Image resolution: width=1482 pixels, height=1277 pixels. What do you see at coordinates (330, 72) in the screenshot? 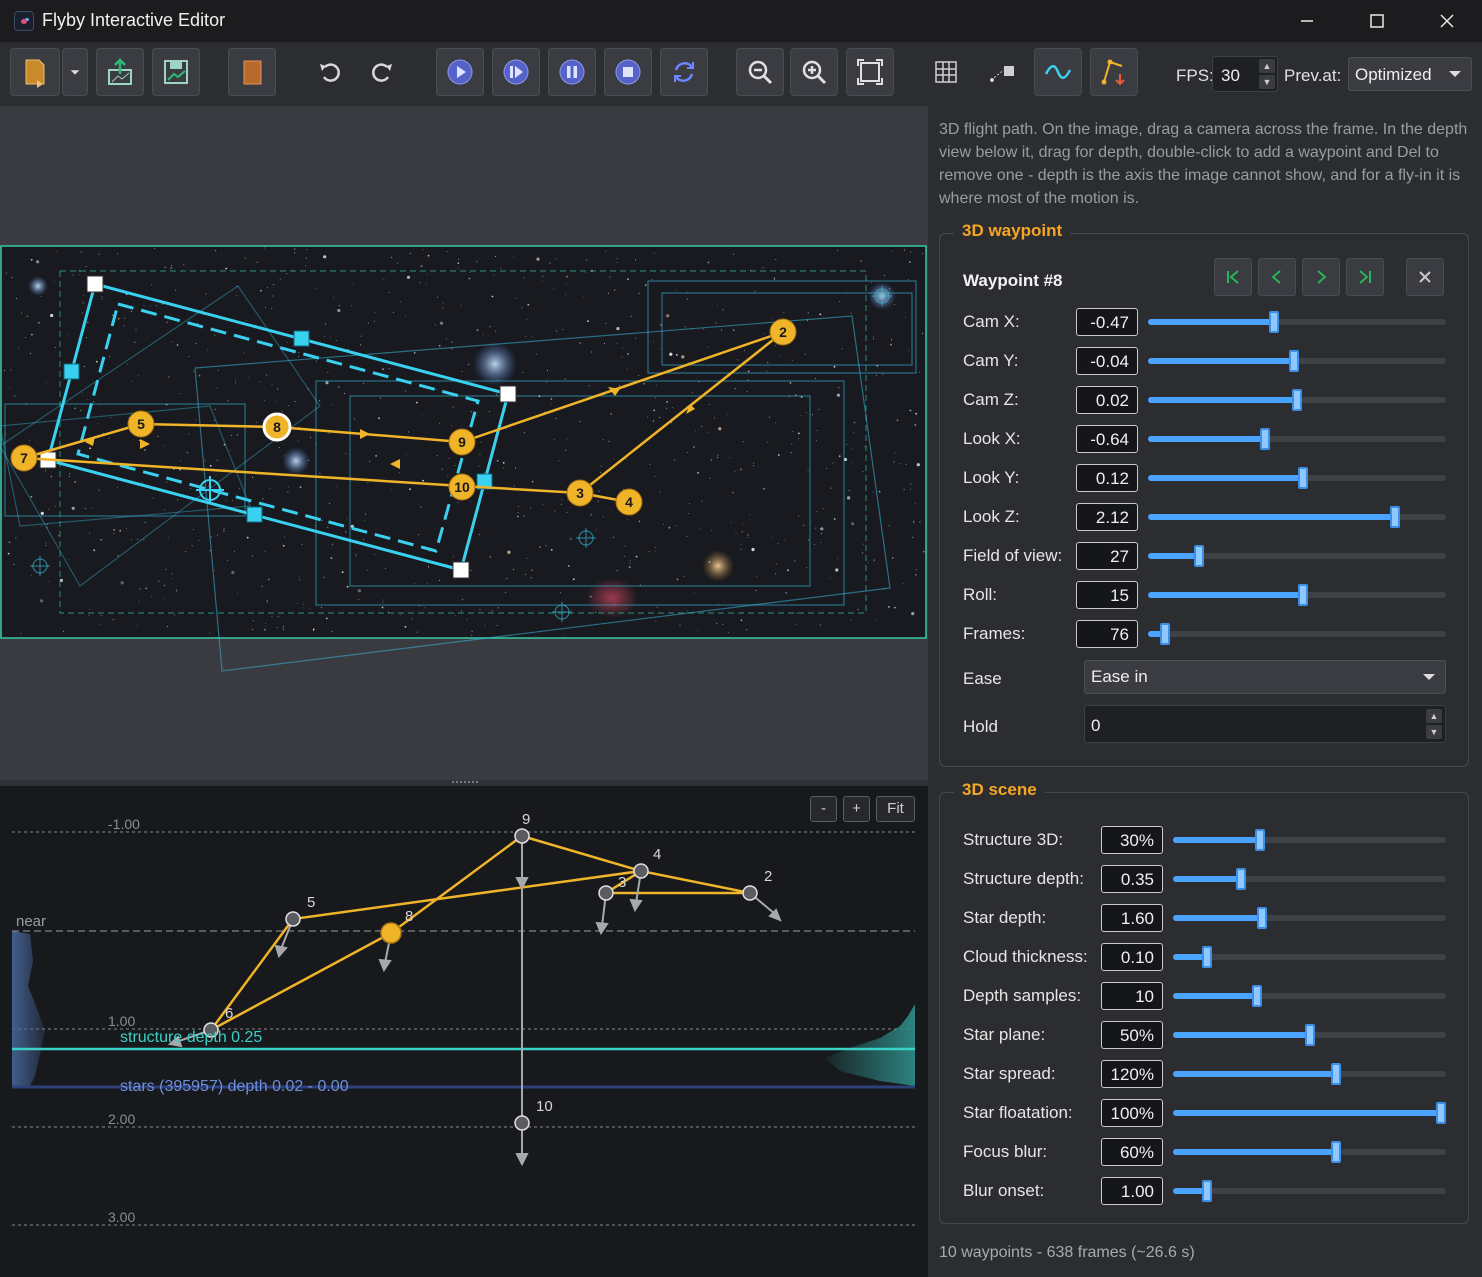
I see `undo-button` at bounding box center [330, 72].